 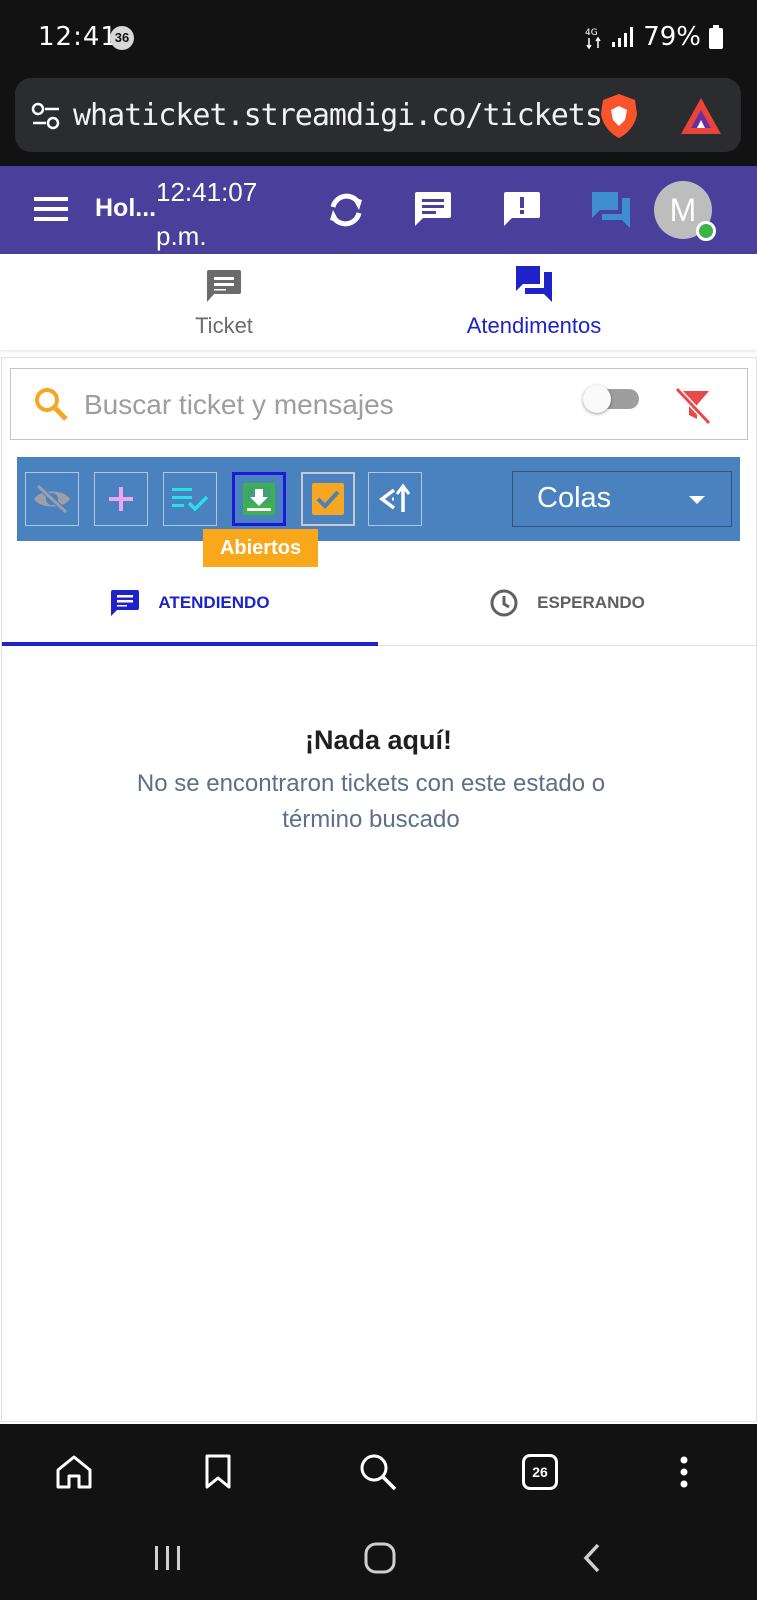 I want to click on data-arrows-icon: 4G, so click(x=593, y=39).